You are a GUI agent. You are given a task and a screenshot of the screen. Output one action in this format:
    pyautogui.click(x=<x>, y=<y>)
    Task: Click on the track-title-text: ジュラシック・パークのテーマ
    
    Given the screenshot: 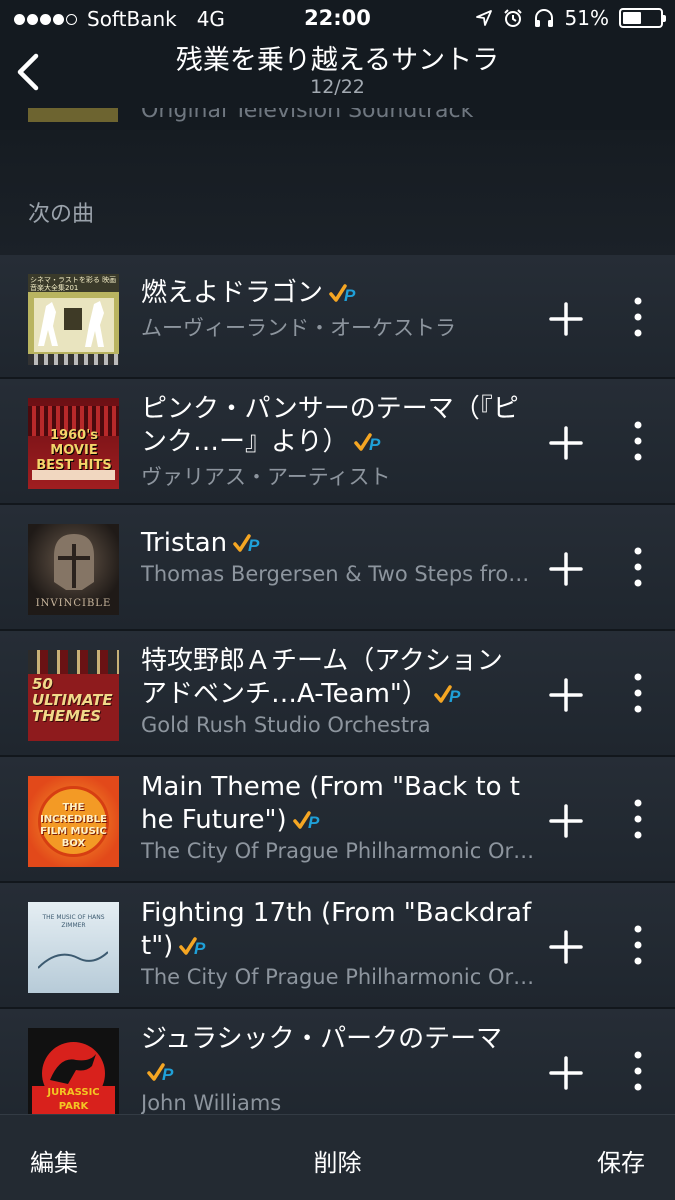 What is the action you would take?
    pyautogui.click(x=322, y=1039)
    